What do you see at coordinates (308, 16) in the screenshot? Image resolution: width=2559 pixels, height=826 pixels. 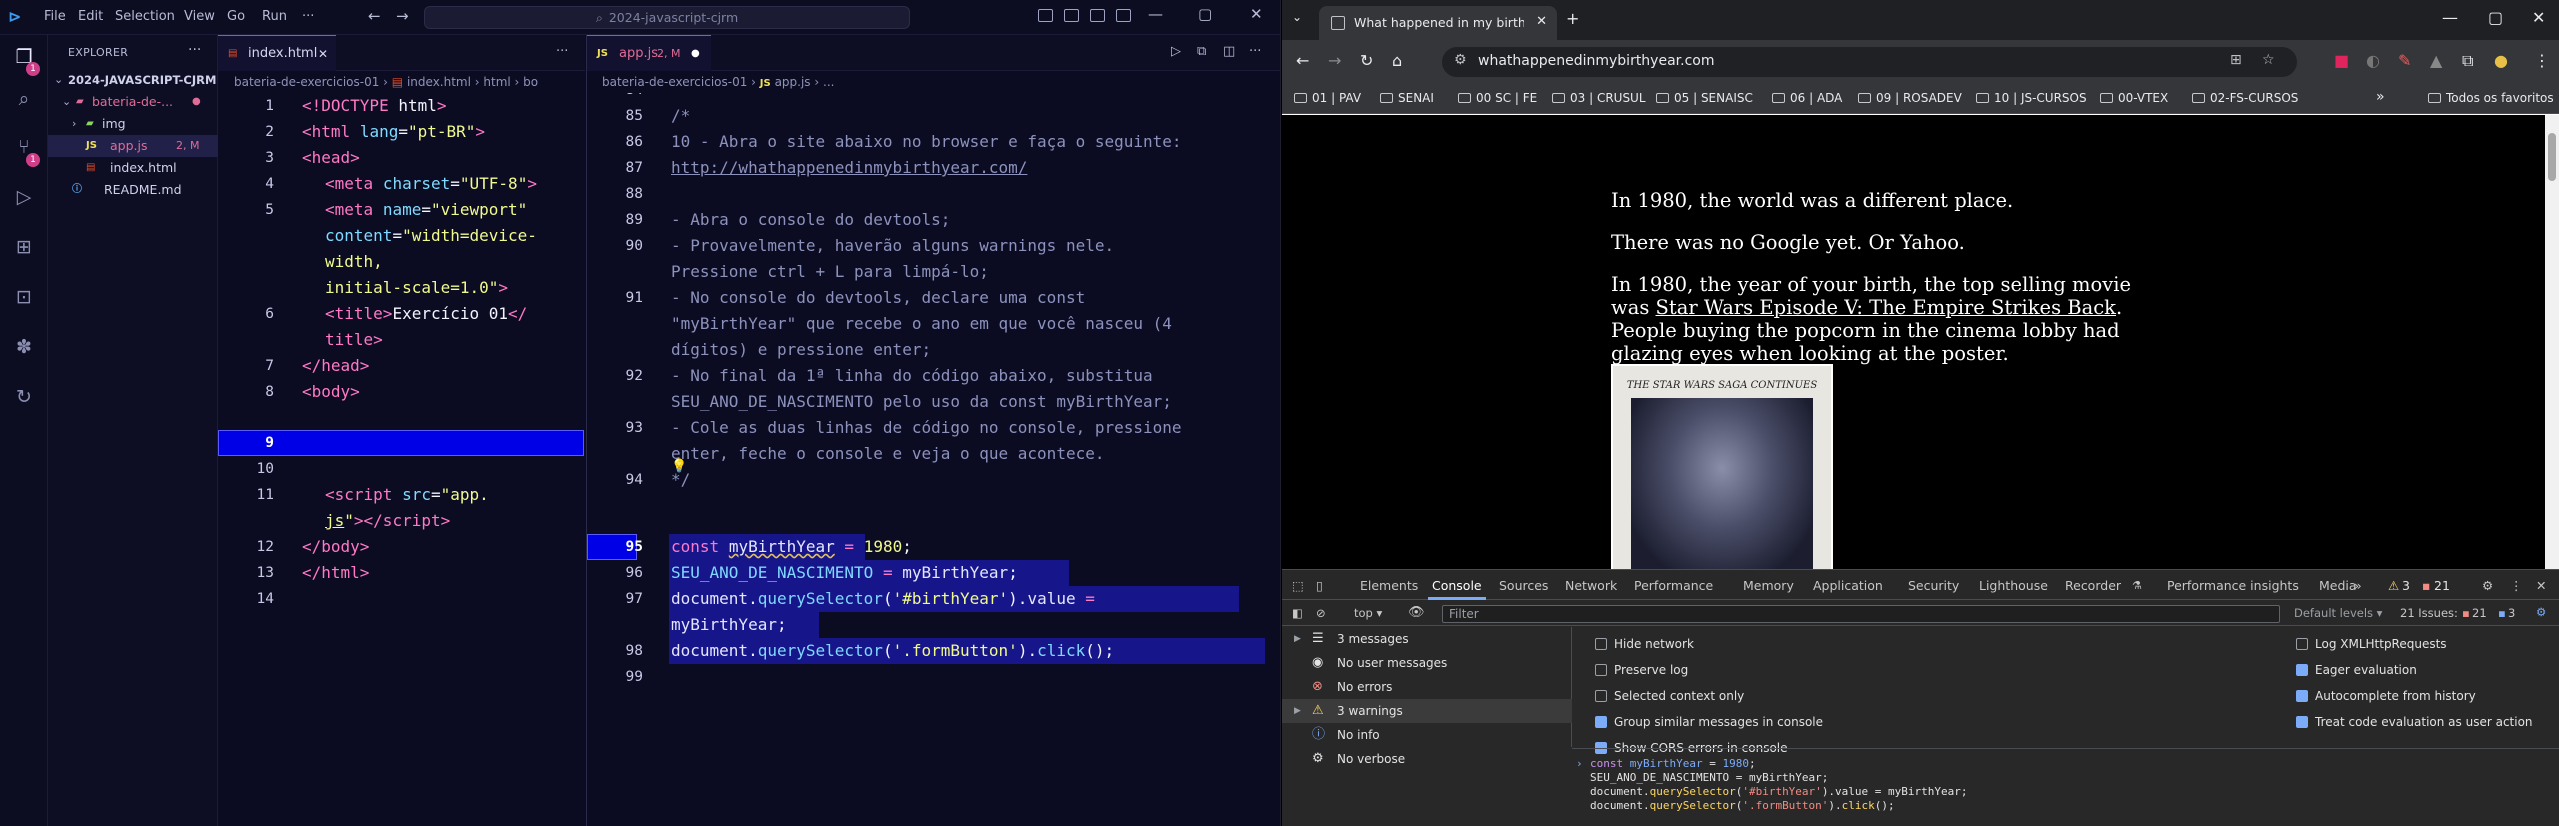 I see `menu-more: ···` at bounding box center [308, 16].